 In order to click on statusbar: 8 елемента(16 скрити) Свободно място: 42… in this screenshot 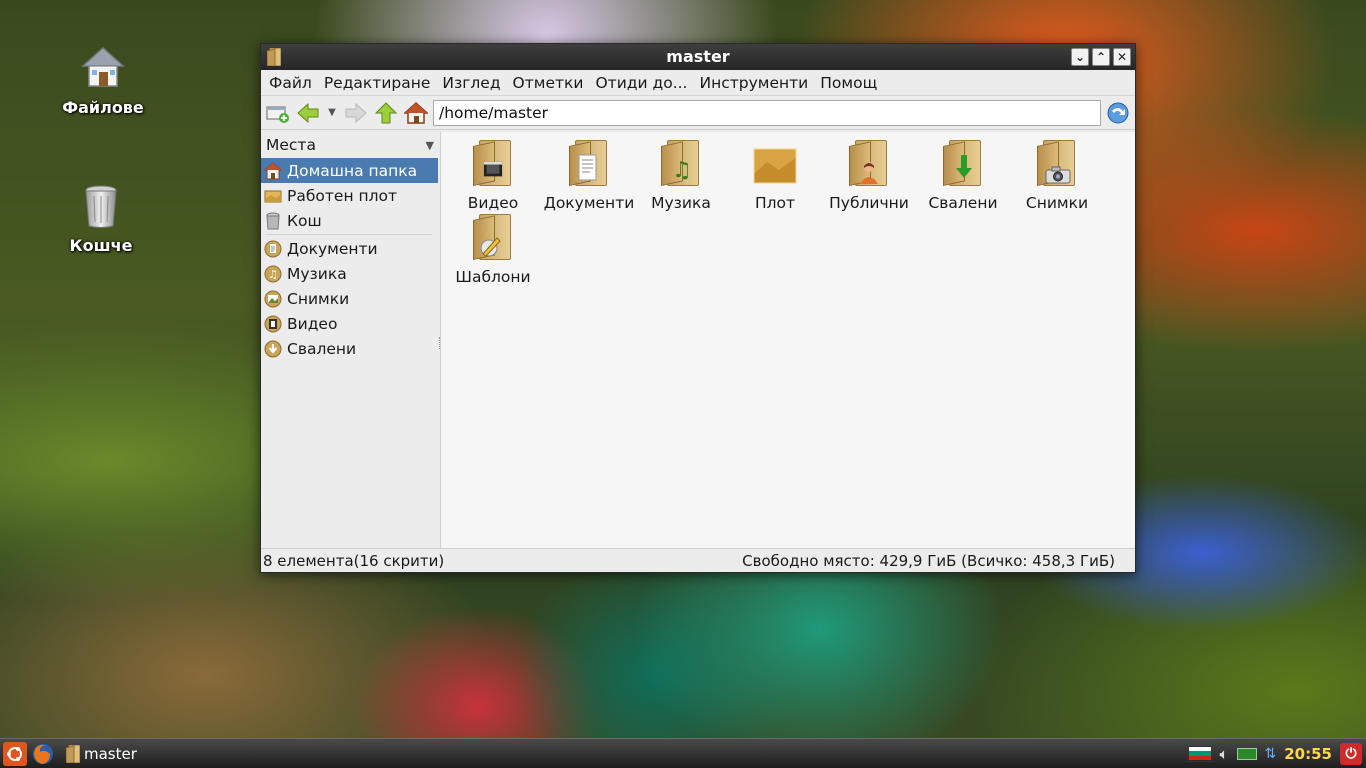, I will do `click(698, 560)`.